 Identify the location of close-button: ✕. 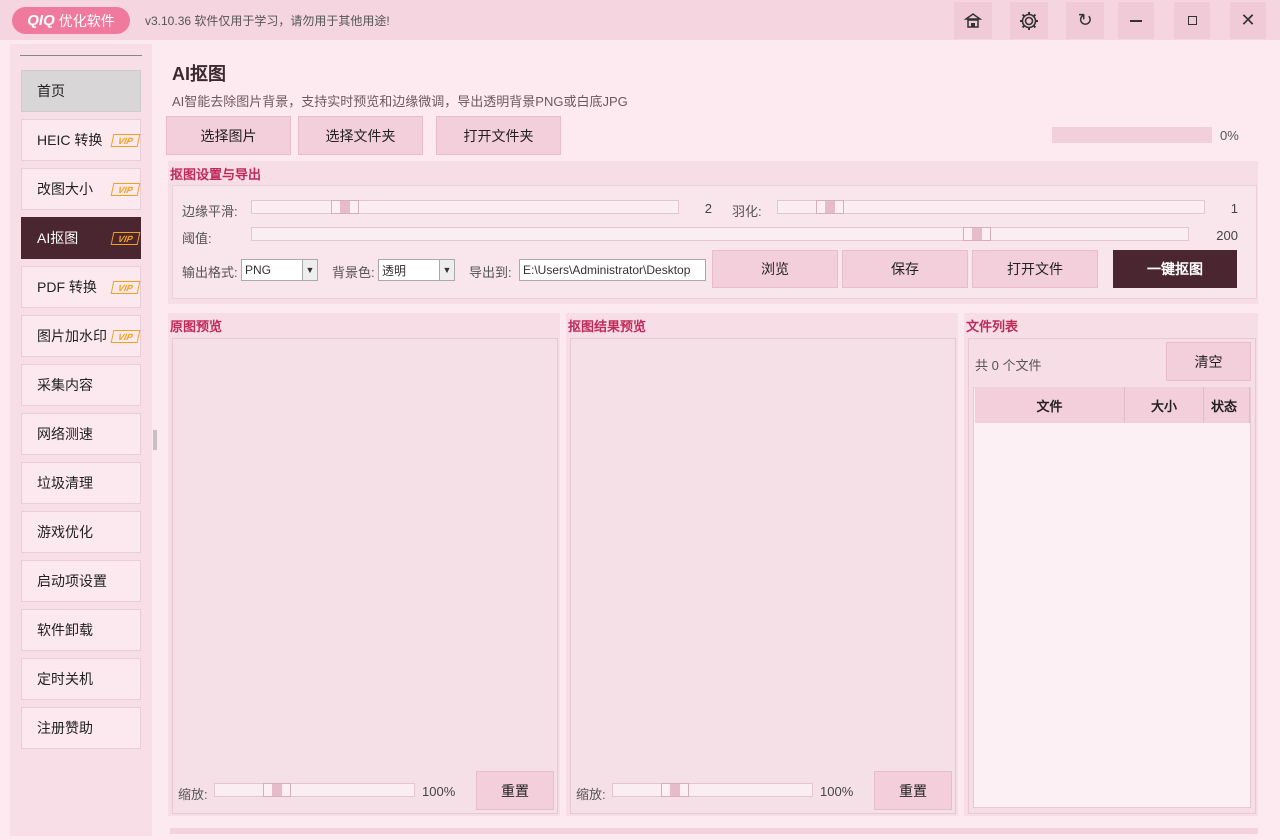
(1248, 20).